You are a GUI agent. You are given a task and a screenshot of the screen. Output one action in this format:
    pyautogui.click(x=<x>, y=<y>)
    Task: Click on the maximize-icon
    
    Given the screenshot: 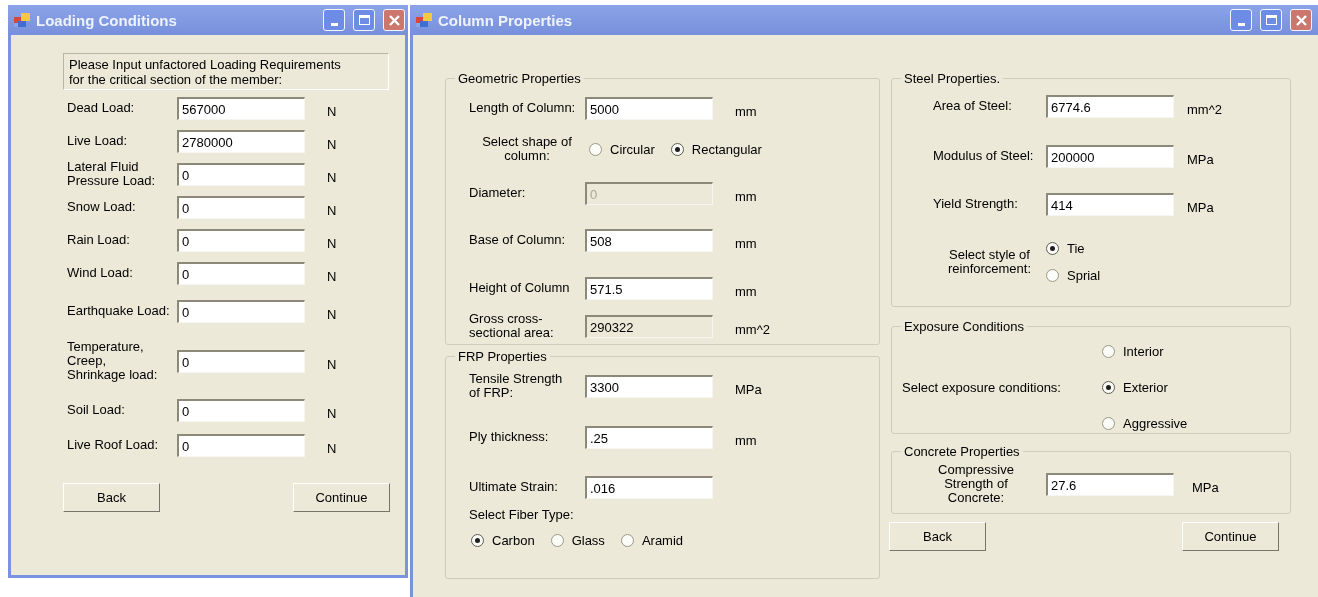 What is the action you would take?
    pyautogui.click(x=364, y=20)
    